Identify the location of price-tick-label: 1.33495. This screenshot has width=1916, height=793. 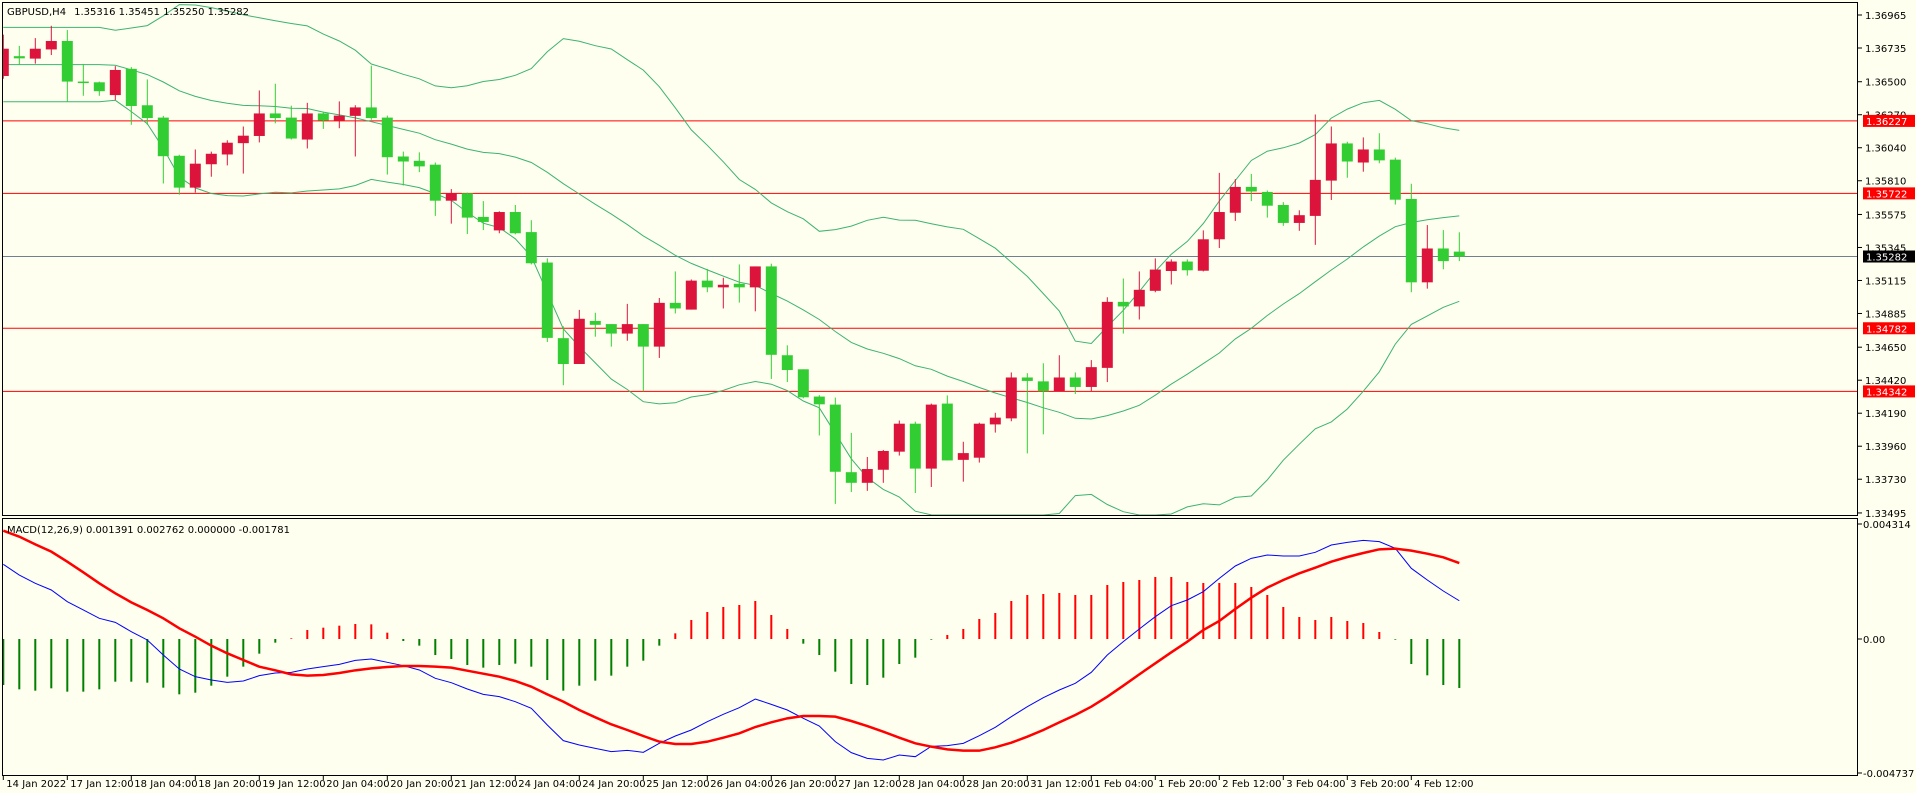
(1885, 514).